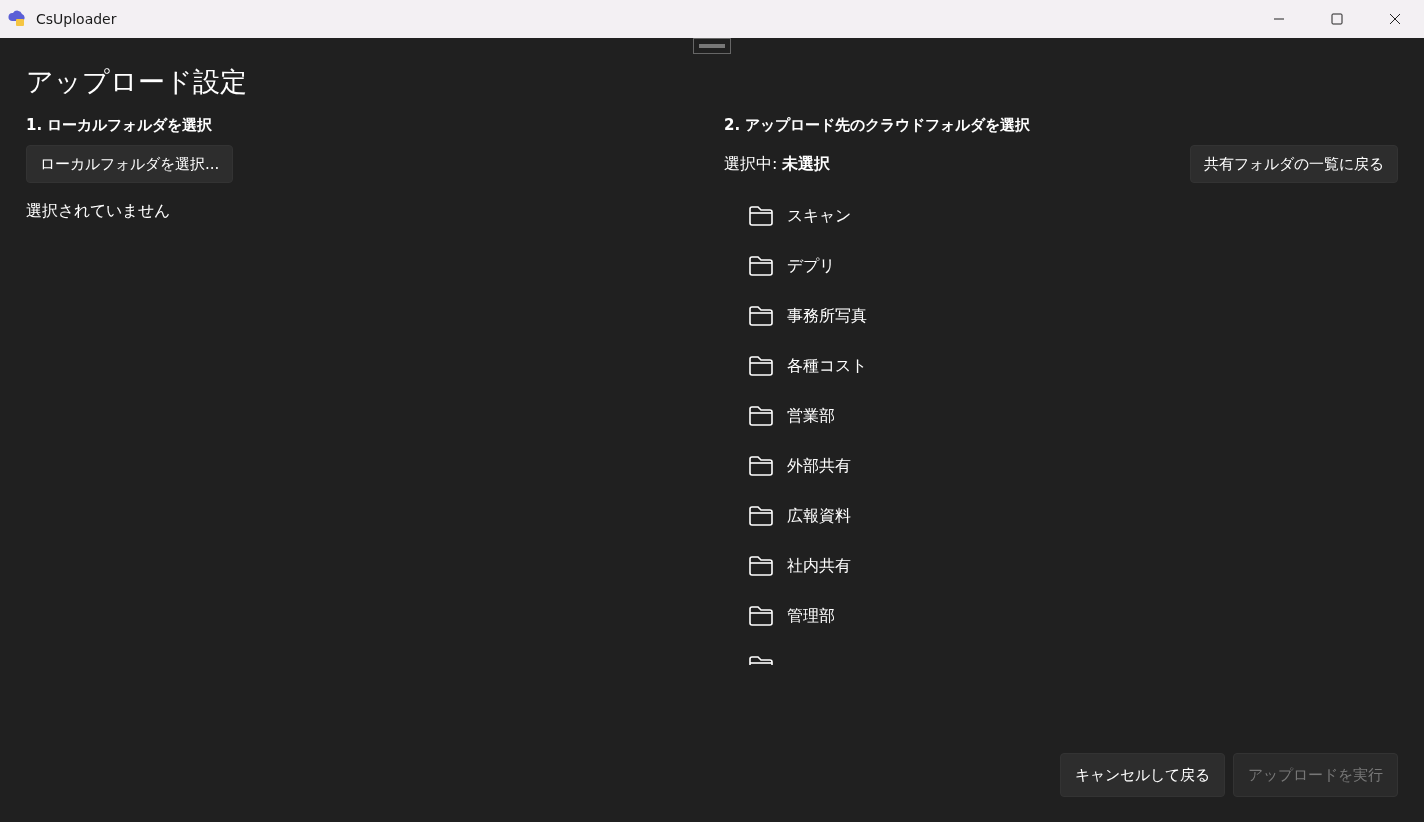 The height and width of the screenshot is (822, 1424). What do you see at coordinates (98, 211) in the screenshot?
I see `status-text: 選択されていません` at bounding box center [98, 211].